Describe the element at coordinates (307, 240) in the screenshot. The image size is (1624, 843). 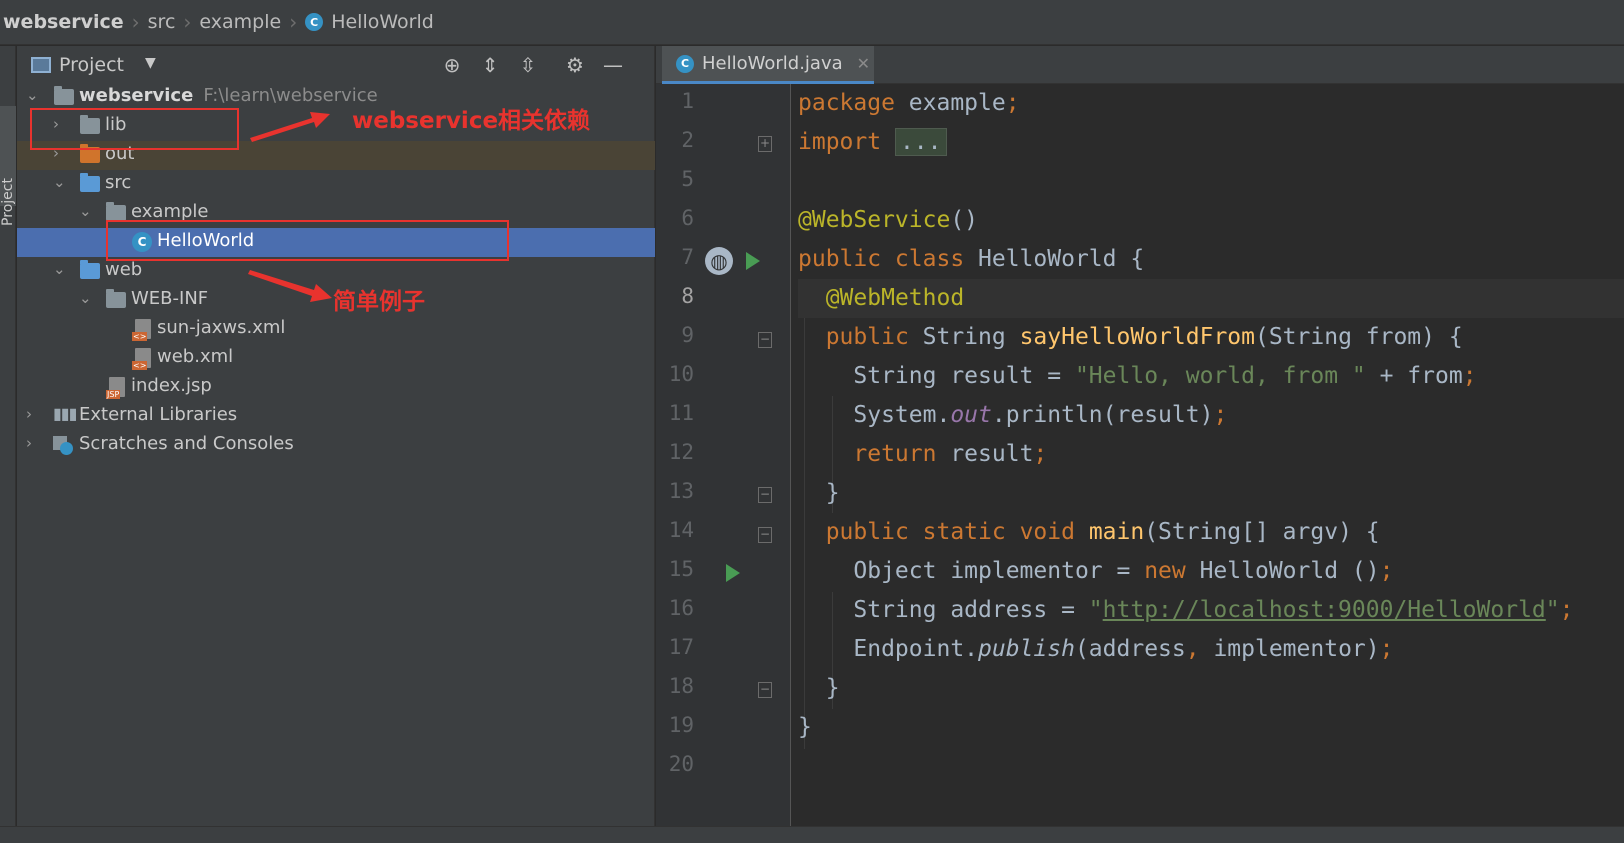
I see `annotation-box-helloworld` at that location.